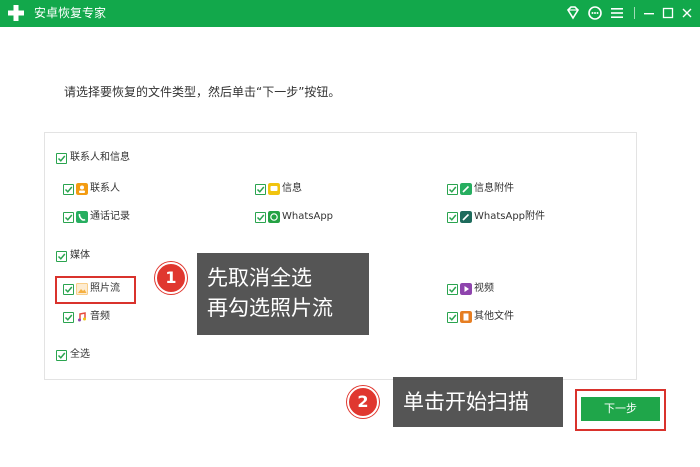 This screenshot has width=700, height=467. Describe the element at coordinates (61, 355) in the screenshot. I see `select-all-checkbox` at that location.